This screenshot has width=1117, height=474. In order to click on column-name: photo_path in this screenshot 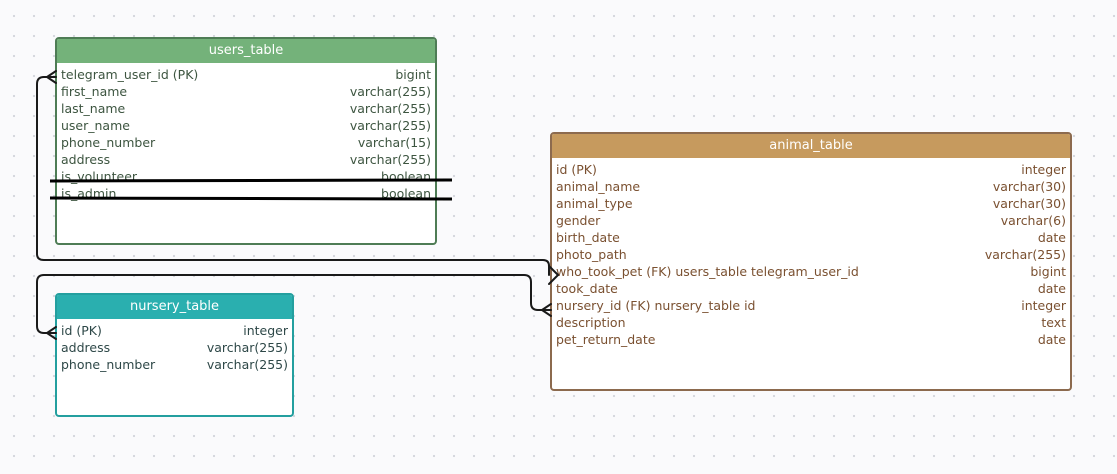, I will do `click(591, 254)`.